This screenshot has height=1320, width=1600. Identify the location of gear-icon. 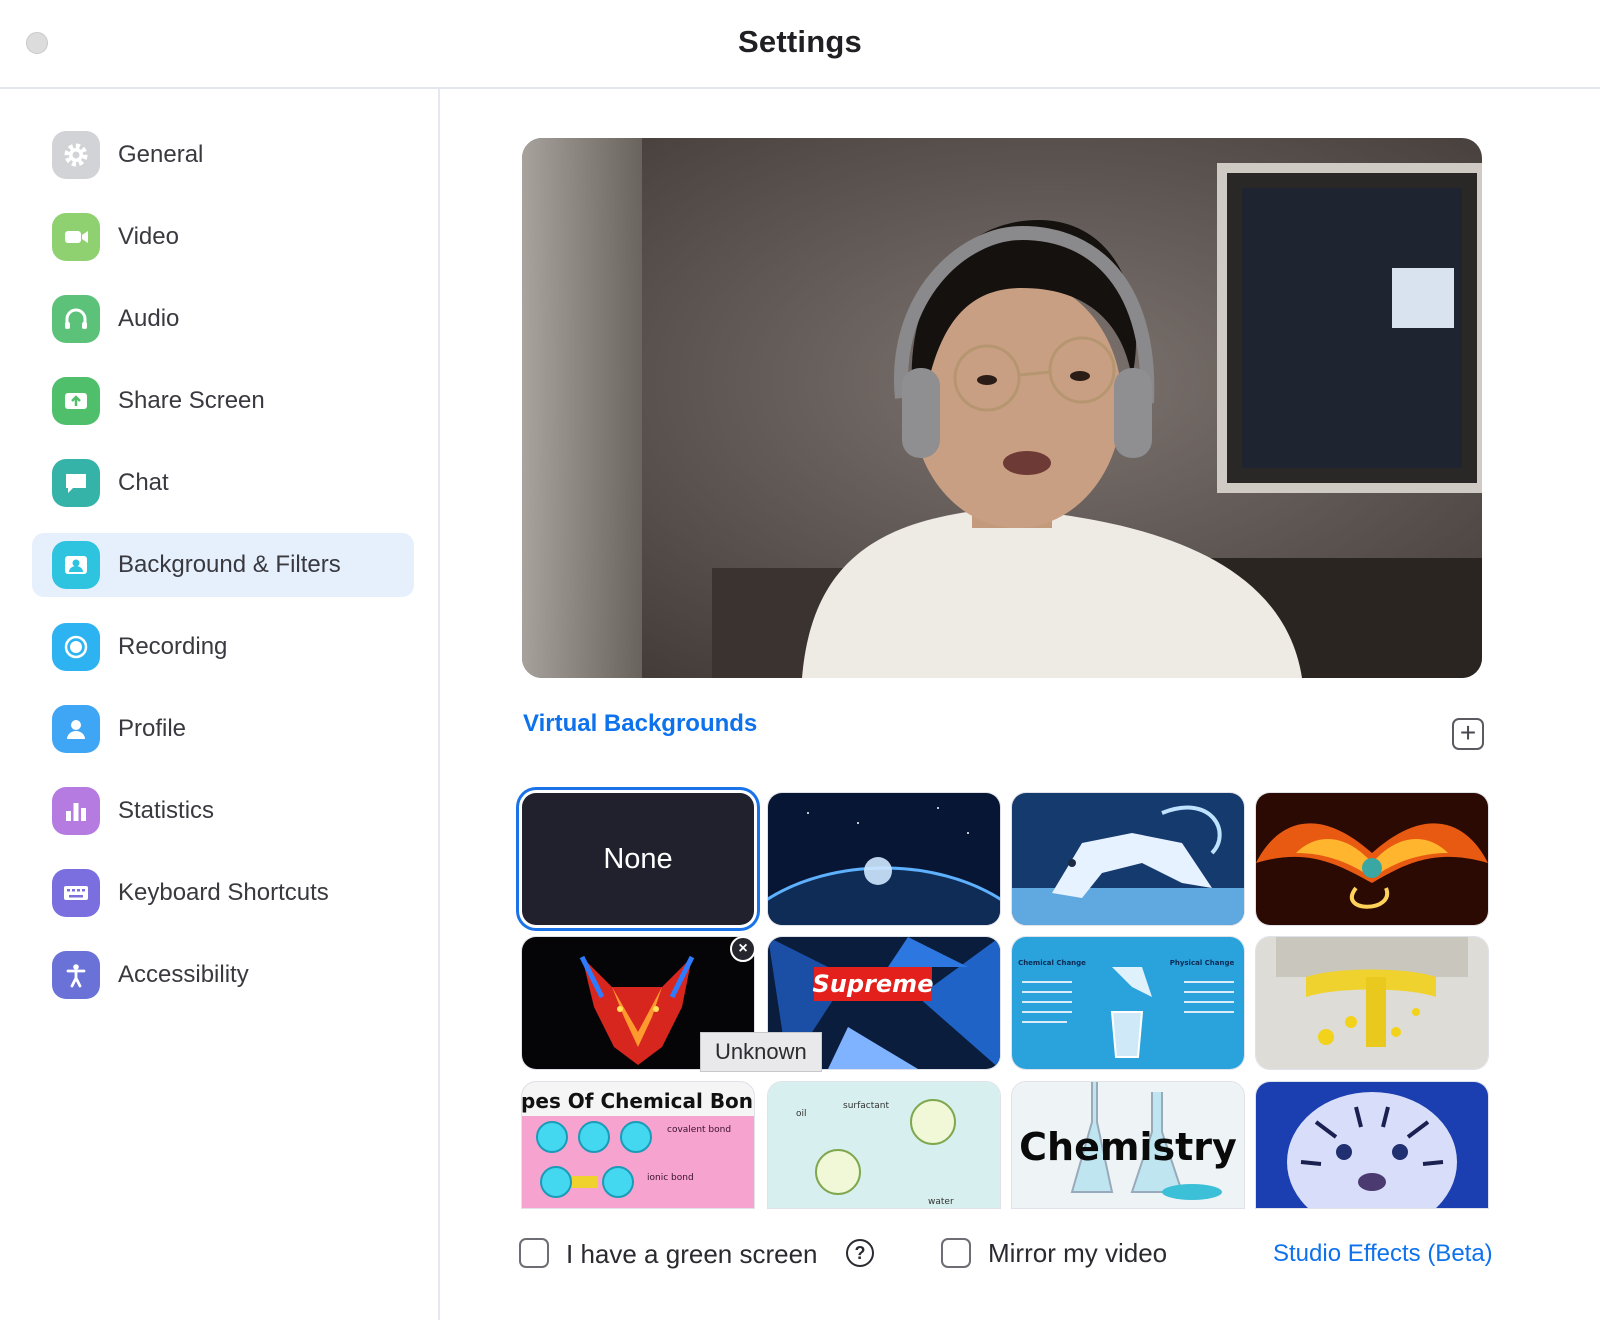
(76, 155).